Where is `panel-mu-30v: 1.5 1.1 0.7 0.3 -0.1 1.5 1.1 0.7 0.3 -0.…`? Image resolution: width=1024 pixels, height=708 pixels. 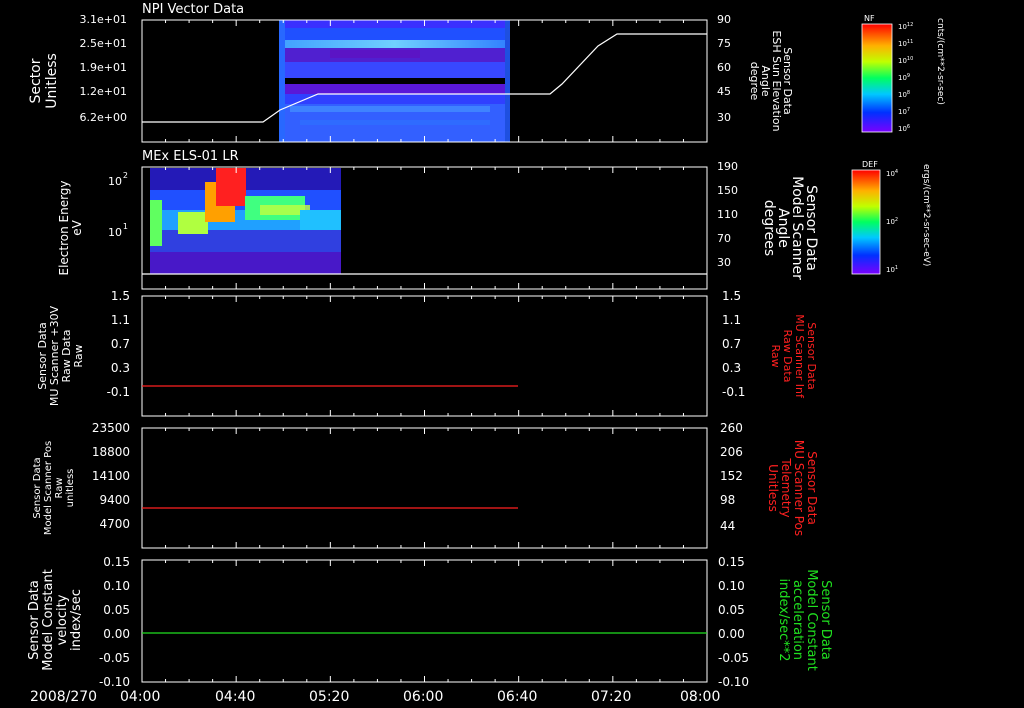
panel-mu-30v: 1.5 1.1 0.7 0.3 -0.1 1.5 1.1 0.7 0.3 -0.… is located at coordinates (427, 353).